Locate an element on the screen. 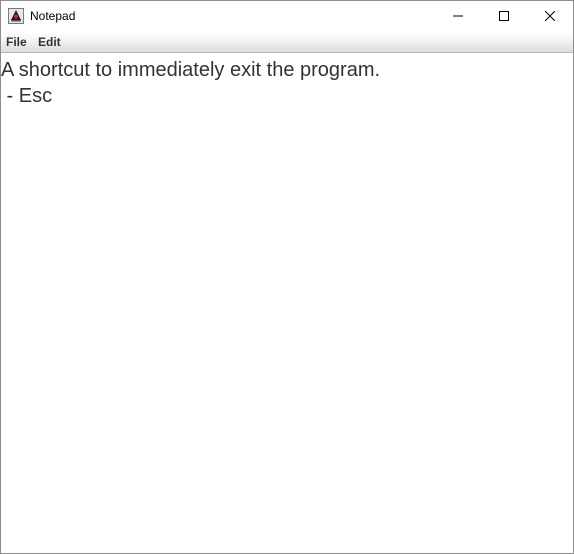 The height and width of the screenshot is (554, 574). close-icon is located at coordinates (550, 17).